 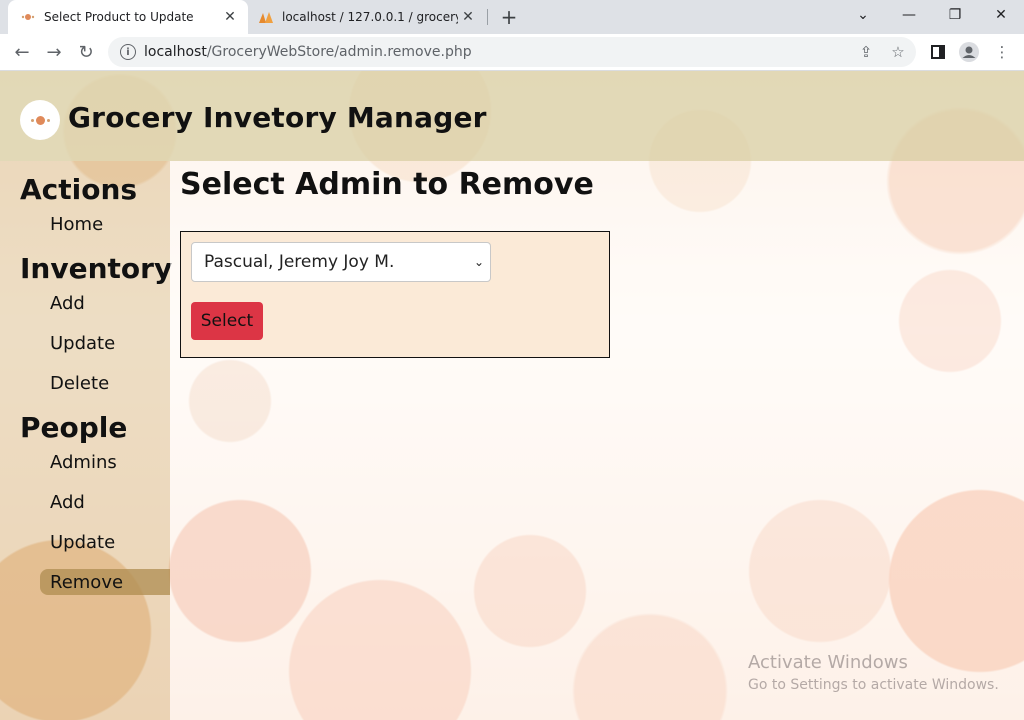 I want to click on phpmyadmin-favicon-icon, so click(x=266, y=17).